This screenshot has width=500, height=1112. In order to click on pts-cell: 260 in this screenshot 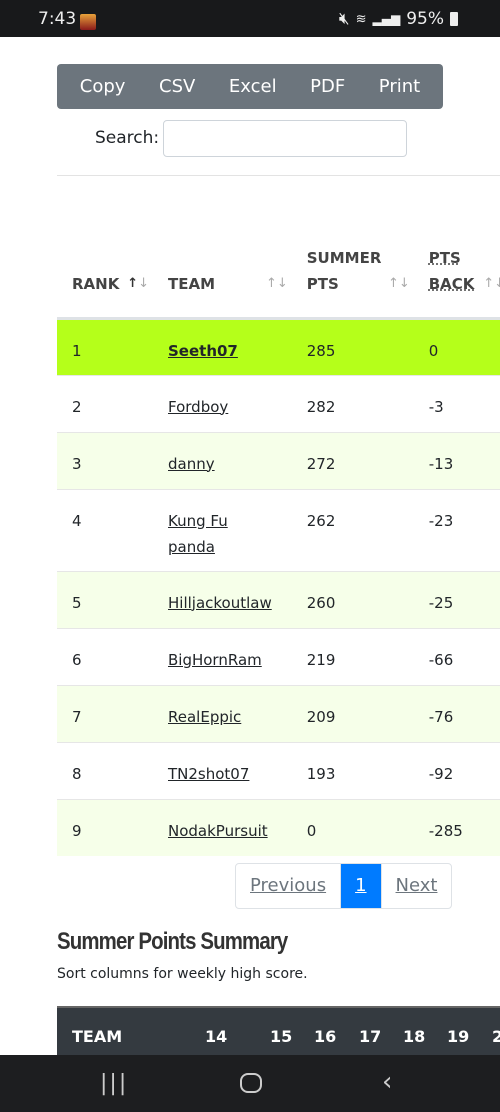, I will do `click(352, 599)`.